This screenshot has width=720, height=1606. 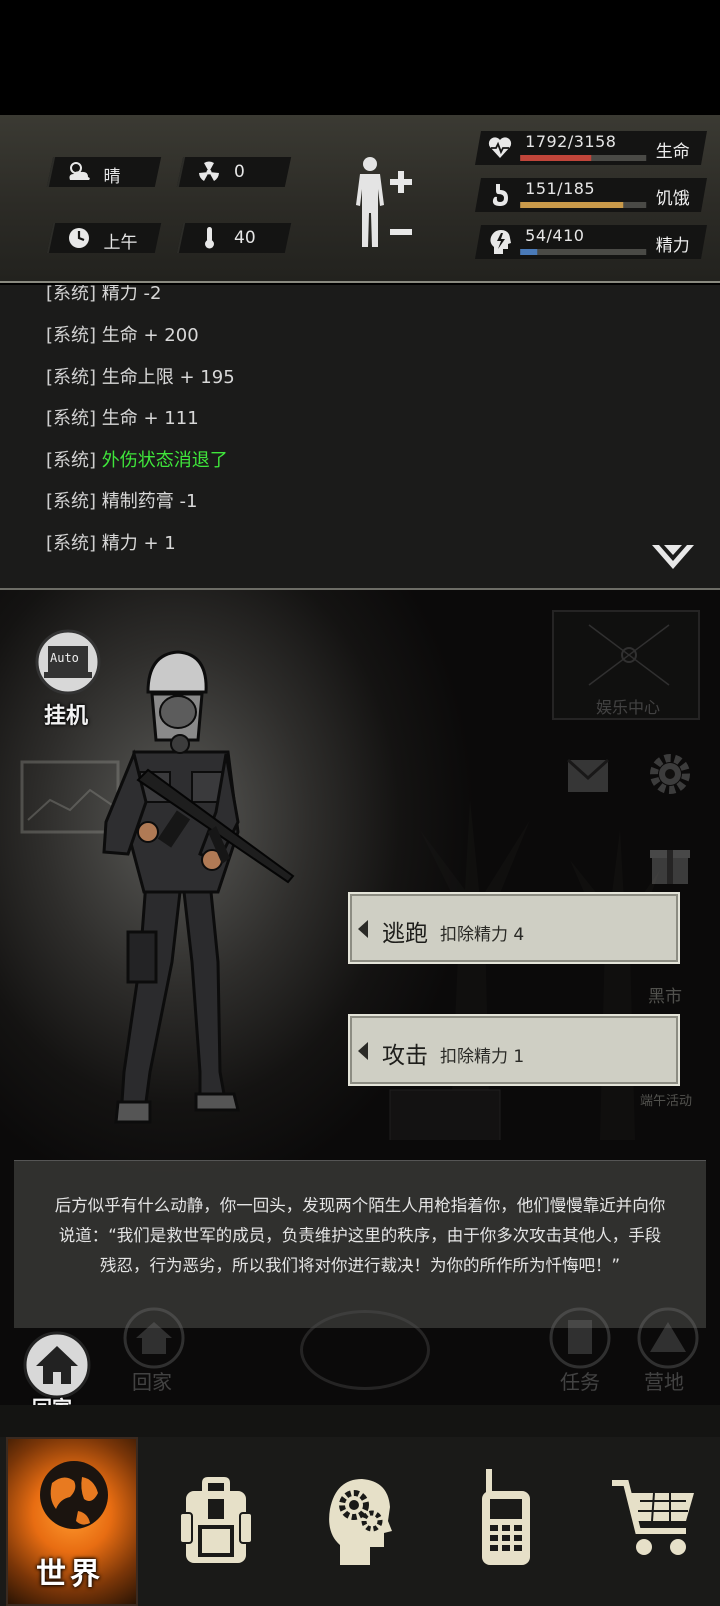 What do you see at coordinates (79, 238) in the screenshot?
I see `clock-icon` at bounding box center [79, 238].